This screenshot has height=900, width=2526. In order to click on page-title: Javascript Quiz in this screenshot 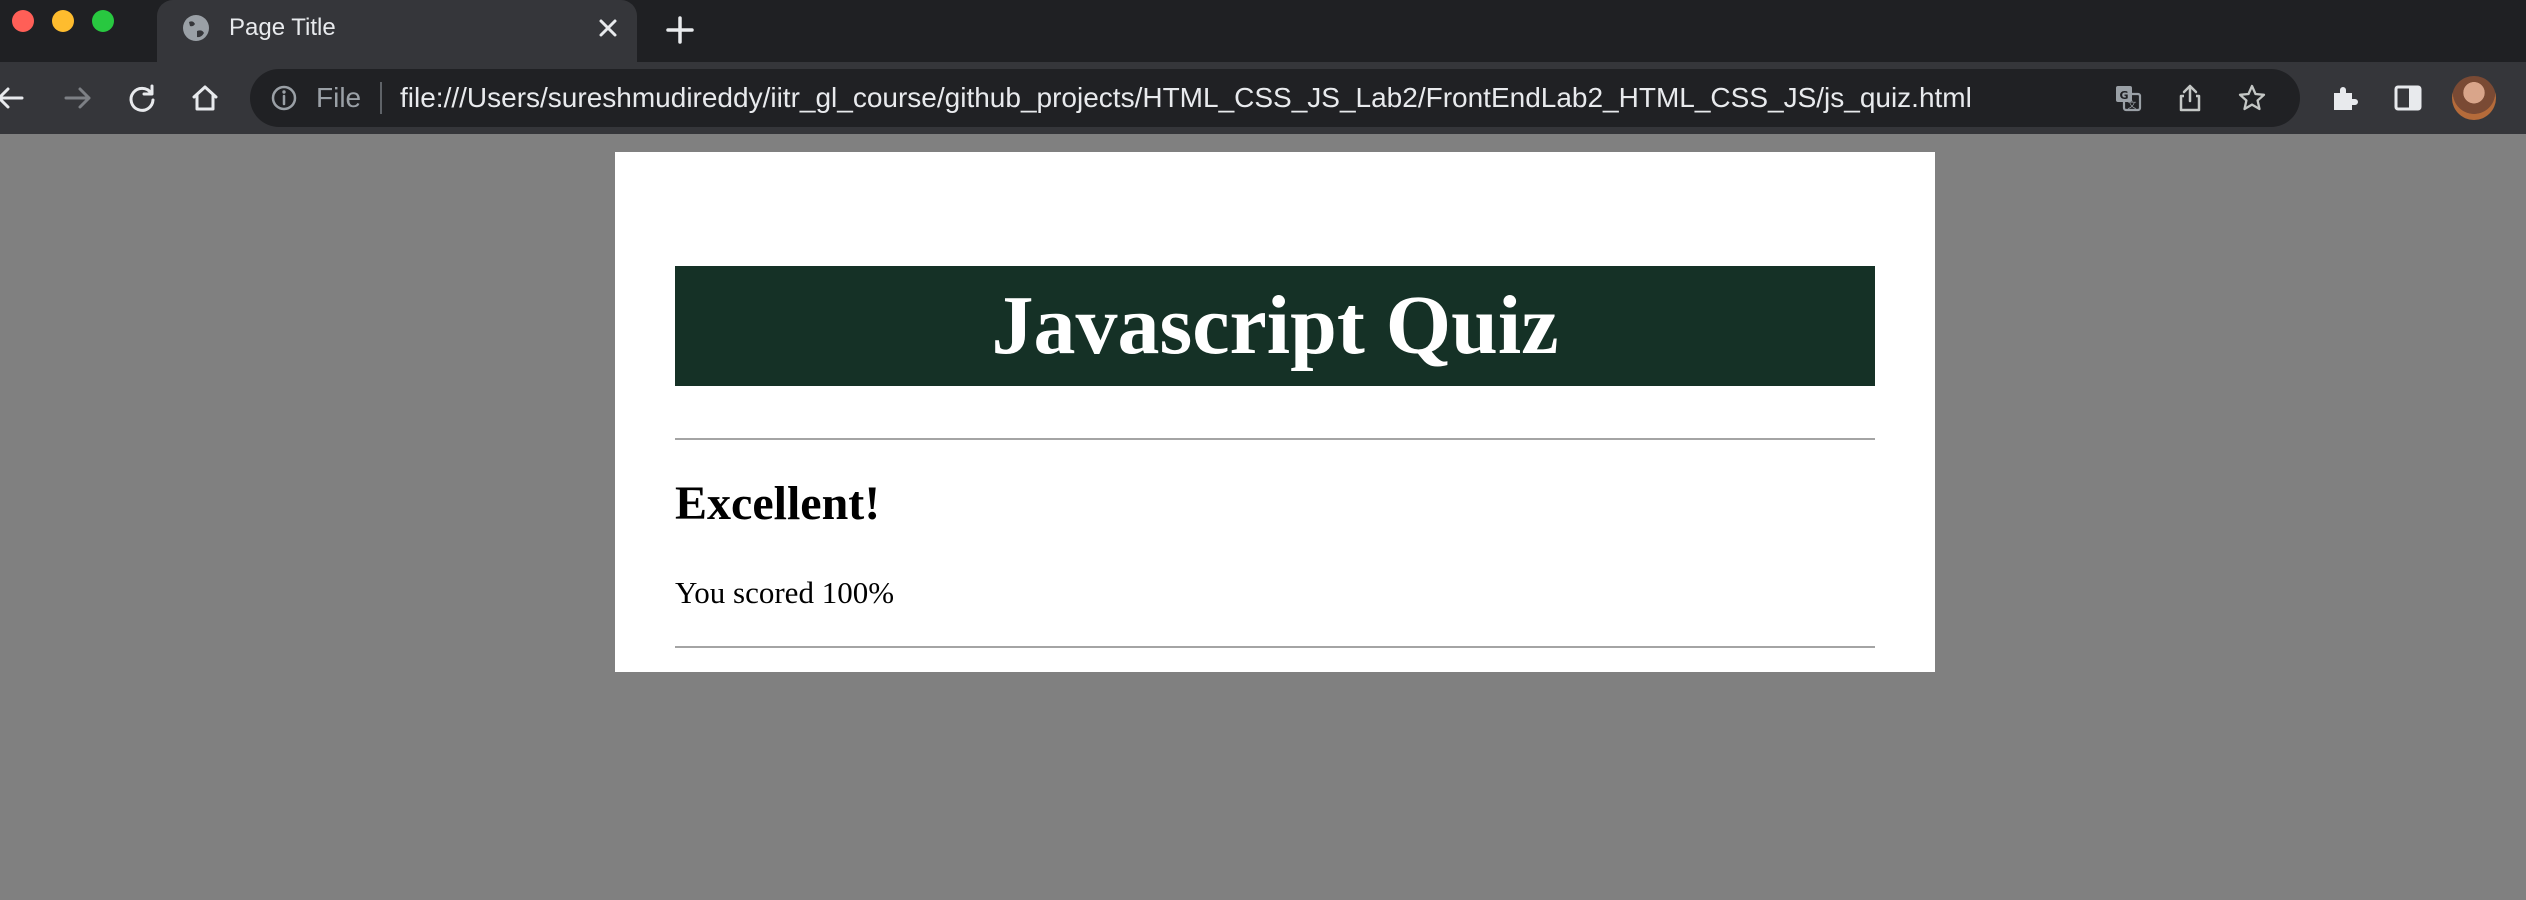, I will do `click(1275, 325)`.